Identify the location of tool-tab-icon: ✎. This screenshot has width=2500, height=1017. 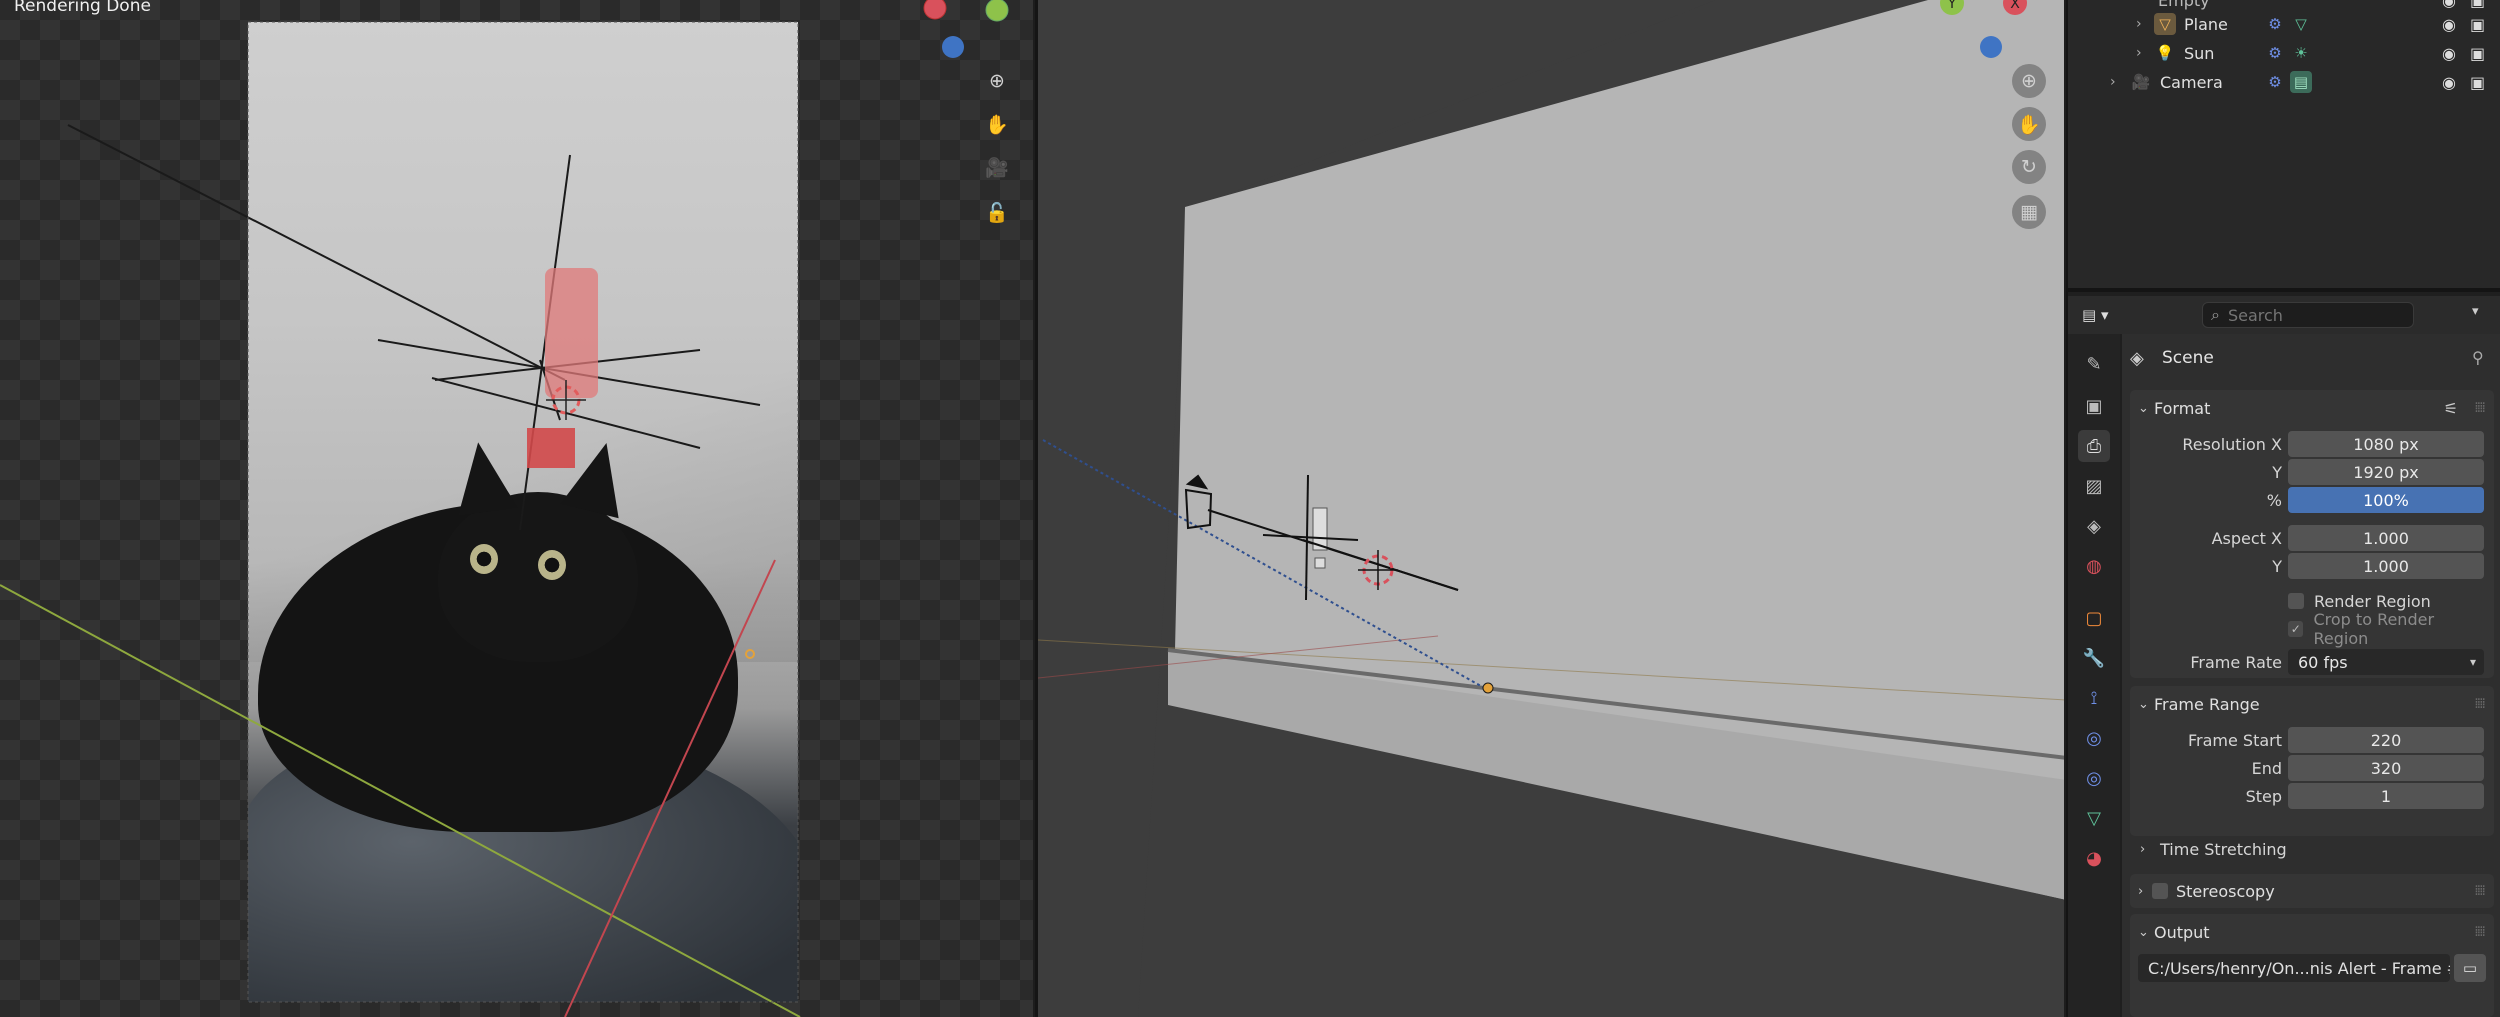
(2094, 364).